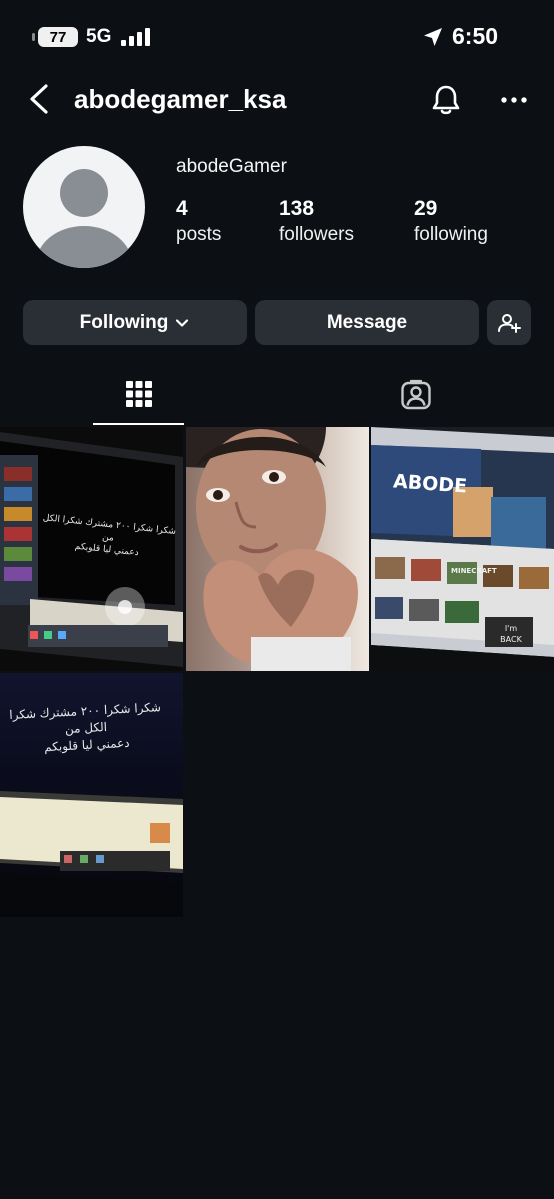 The height and width of the screenshot is (1199, 554). I want to click on profile-username: abodegamer_ksa, so click(180, 99).